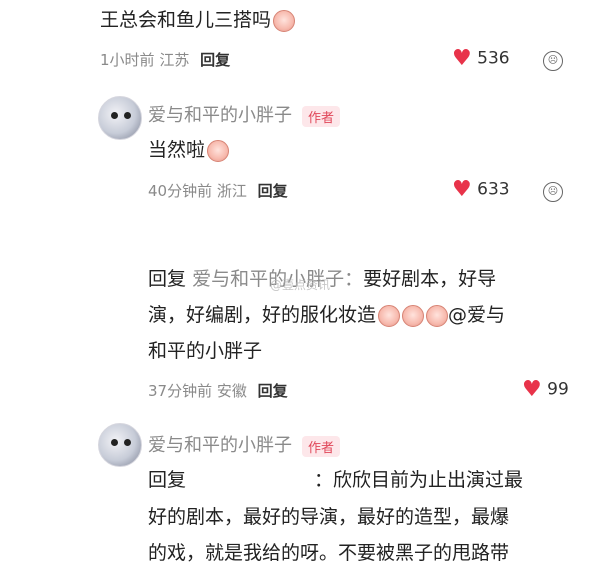 The height and width of the screenshot is (575, 600). I want to click on watermark: @壹点资讯, so click(300, 285).